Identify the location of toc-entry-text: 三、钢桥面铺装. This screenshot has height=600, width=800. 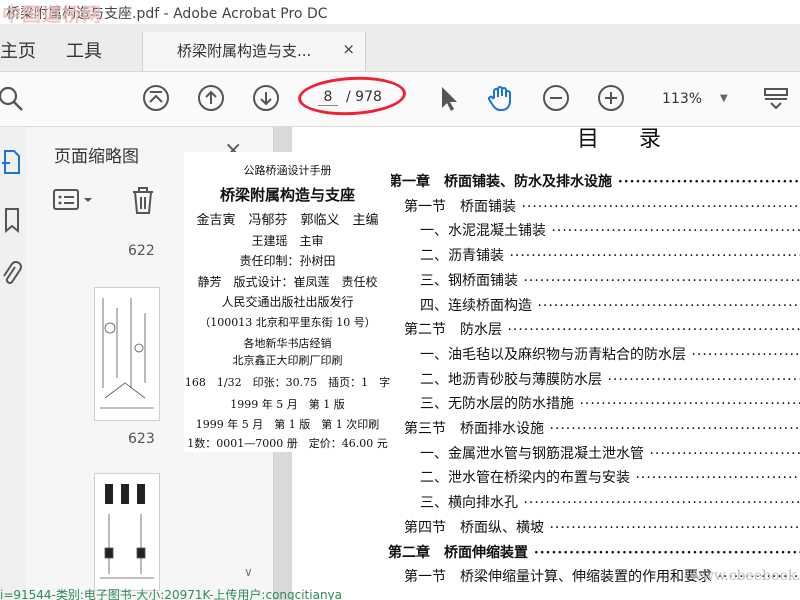
(469, 280).